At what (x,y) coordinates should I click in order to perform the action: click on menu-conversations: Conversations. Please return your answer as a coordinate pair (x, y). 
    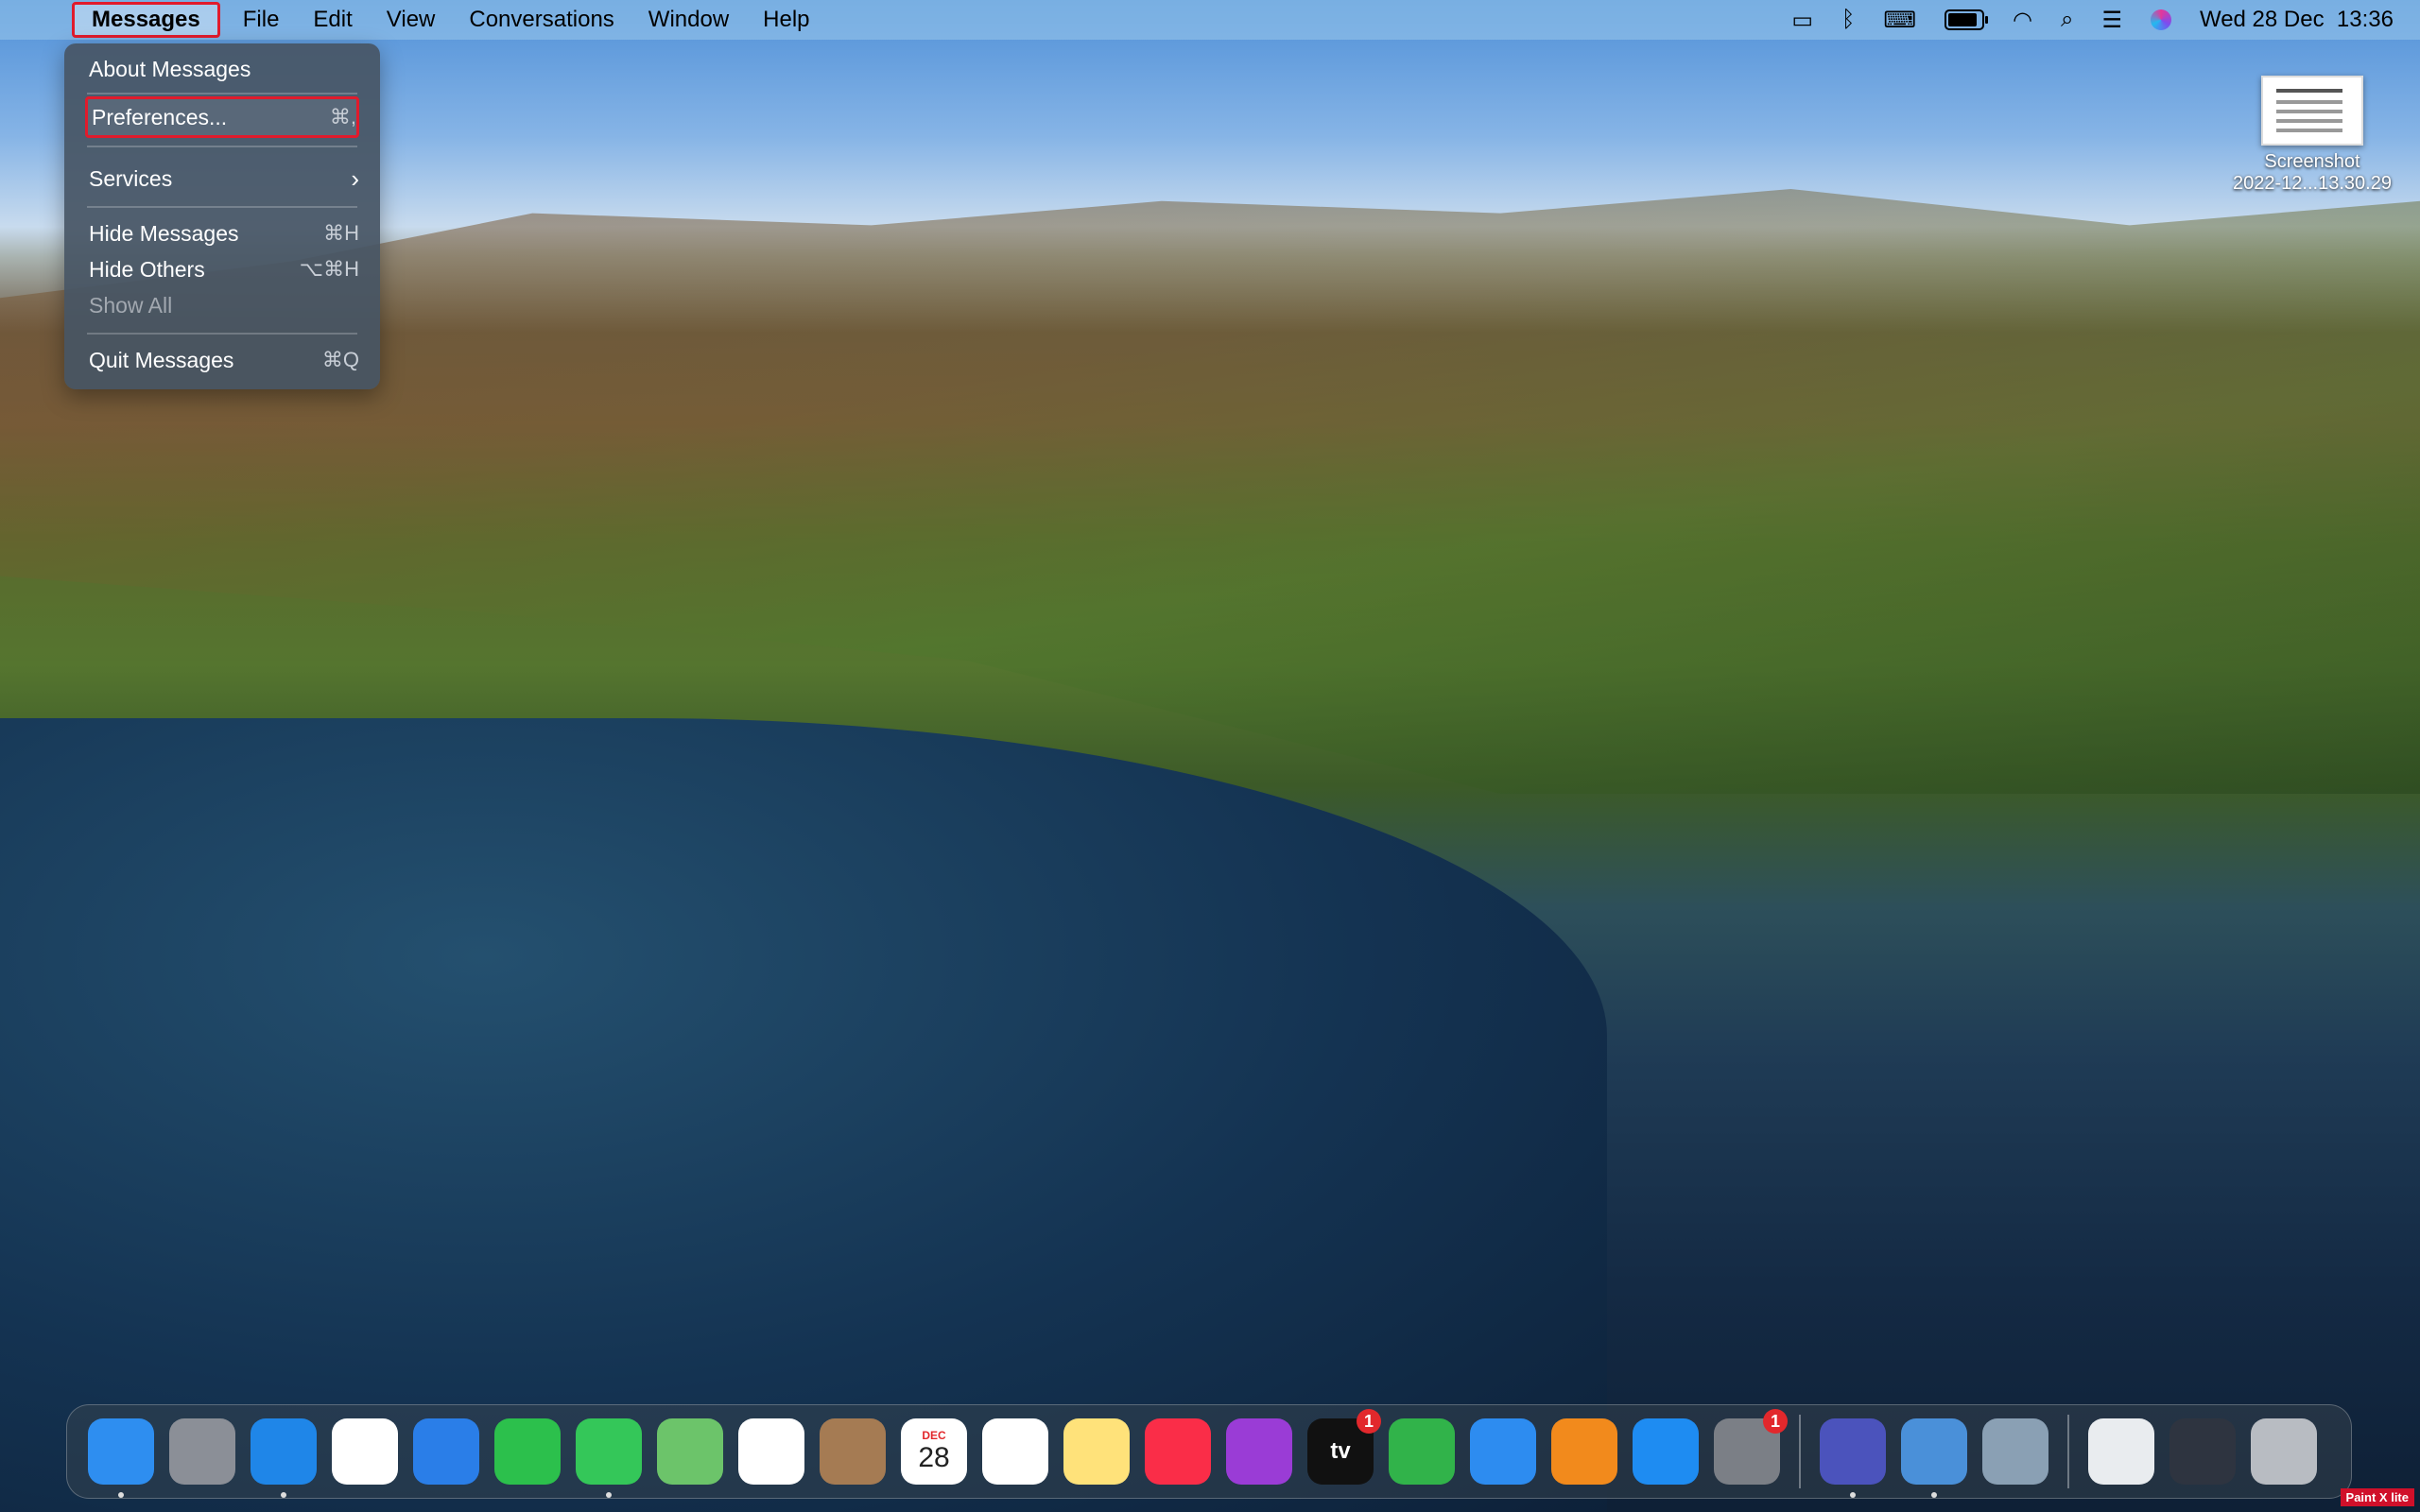
    Looking at the image, I should click on (541, 20).